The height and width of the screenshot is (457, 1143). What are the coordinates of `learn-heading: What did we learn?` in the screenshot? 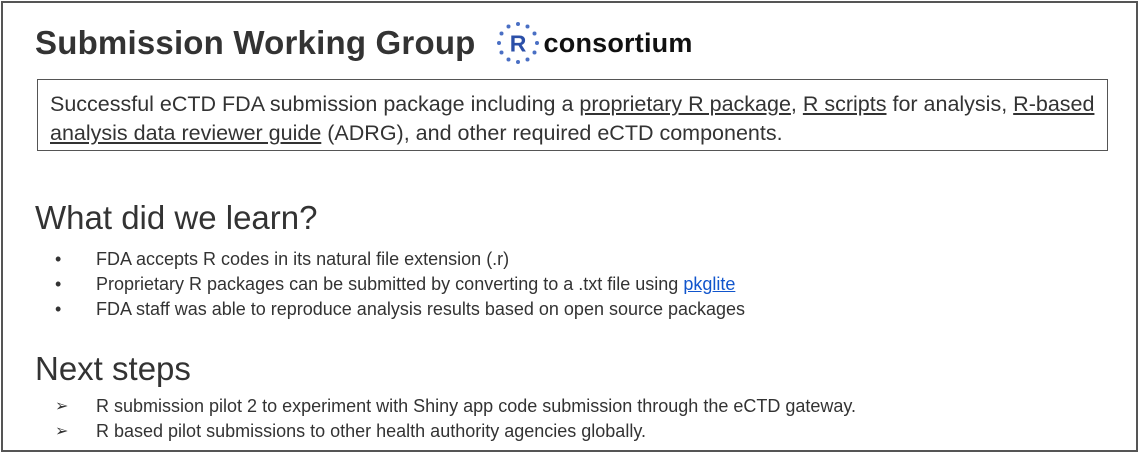 It's located at (176, 217).